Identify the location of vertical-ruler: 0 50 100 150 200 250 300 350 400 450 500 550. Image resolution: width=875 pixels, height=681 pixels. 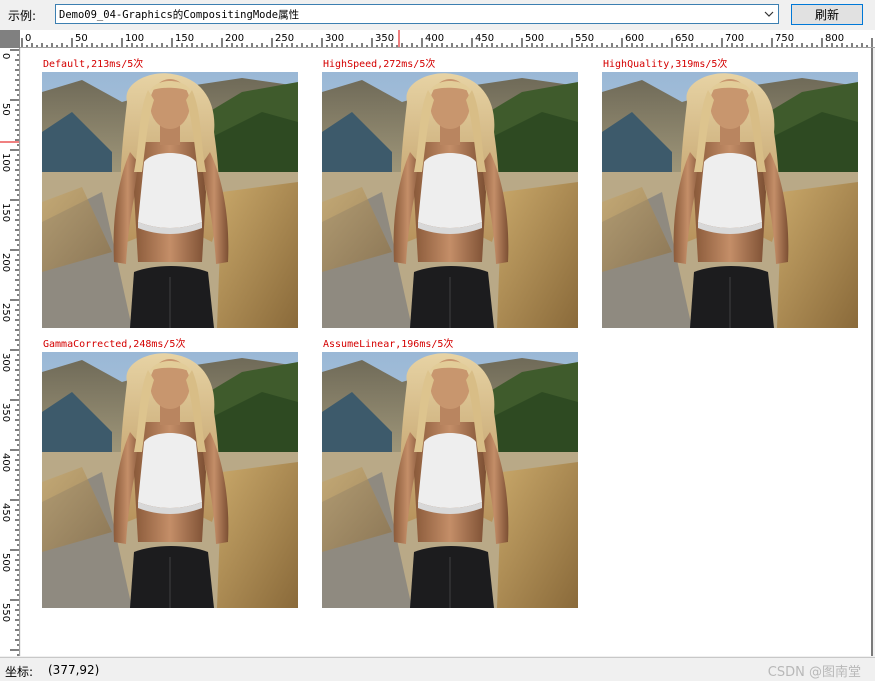
(10, 352).